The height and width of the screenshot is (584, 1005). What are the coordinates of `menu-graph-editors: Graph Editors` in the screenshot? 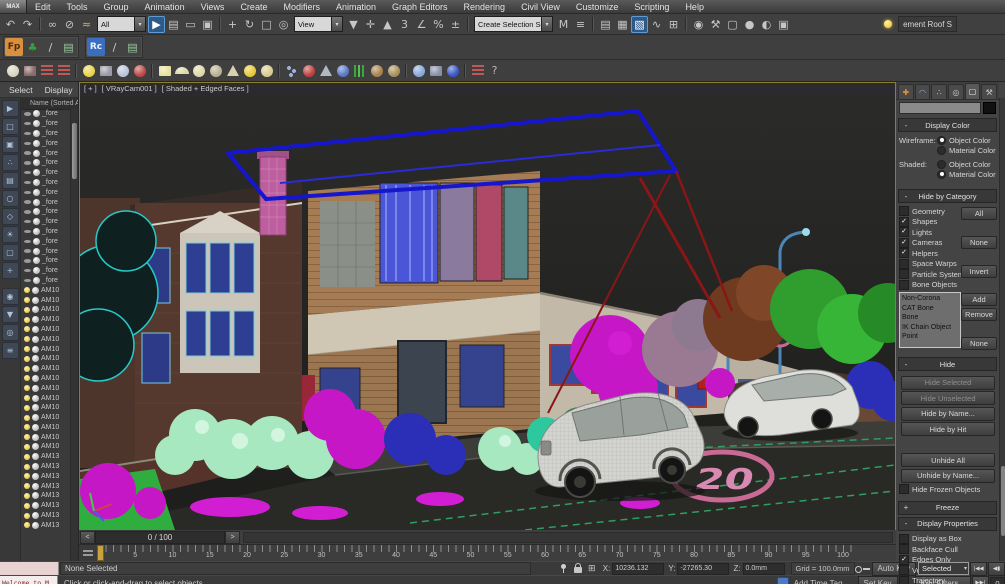 It's located at (420, 6).